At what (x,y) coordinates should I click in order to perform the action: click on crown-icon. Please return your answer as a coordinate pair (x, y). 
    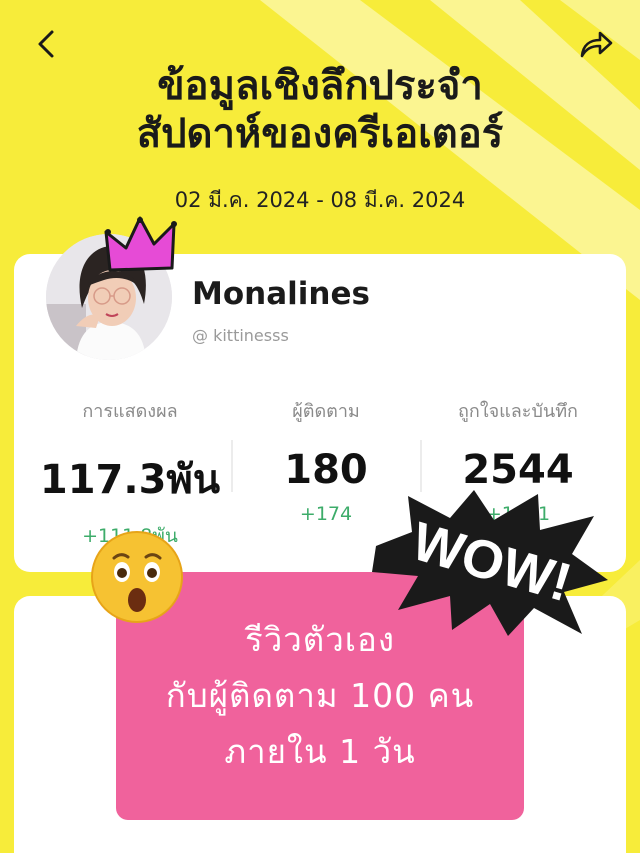
    Looking at the image, I should click on (140, 244).